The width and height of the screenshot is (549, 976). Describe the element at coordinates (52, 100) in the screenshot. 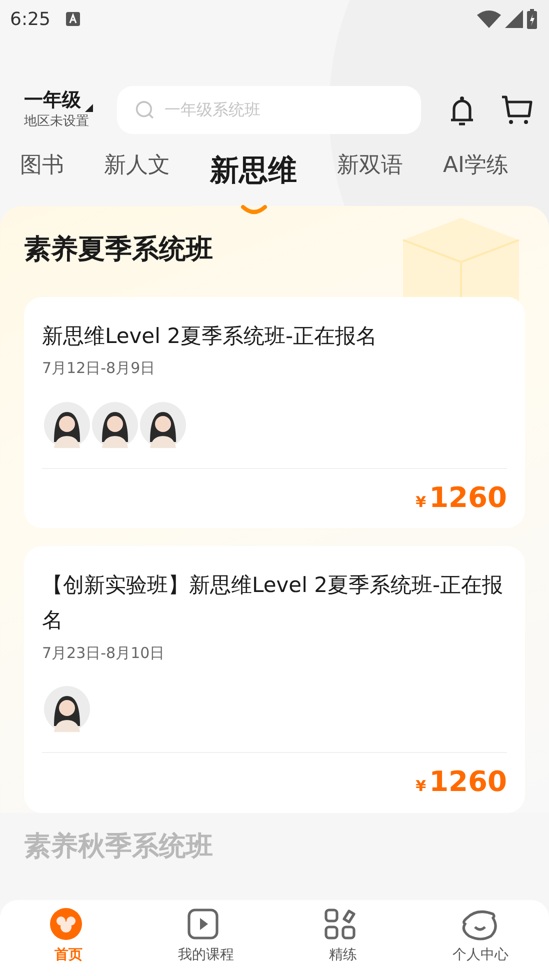

I see `grade-selector: 一年级` at that location.